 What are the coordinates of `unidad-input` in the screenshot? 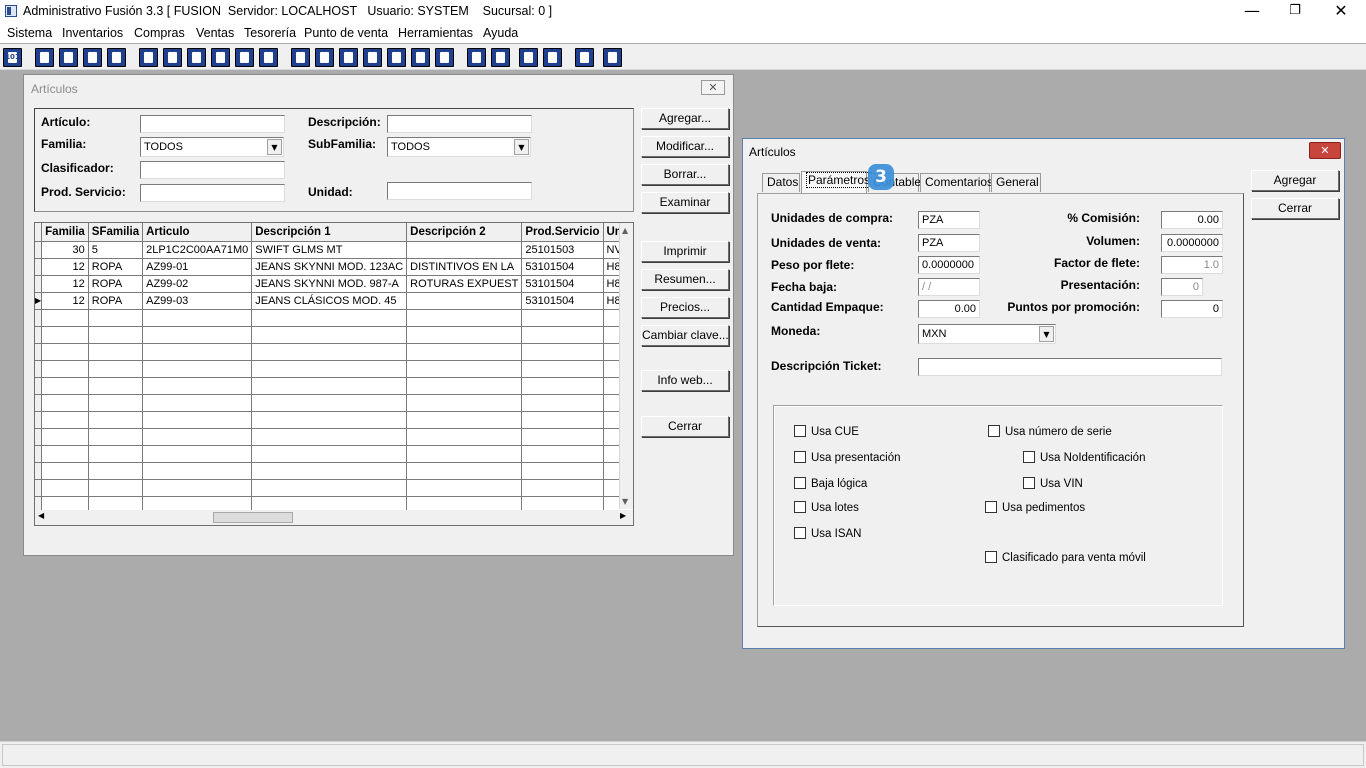 It's located at (459, 191).